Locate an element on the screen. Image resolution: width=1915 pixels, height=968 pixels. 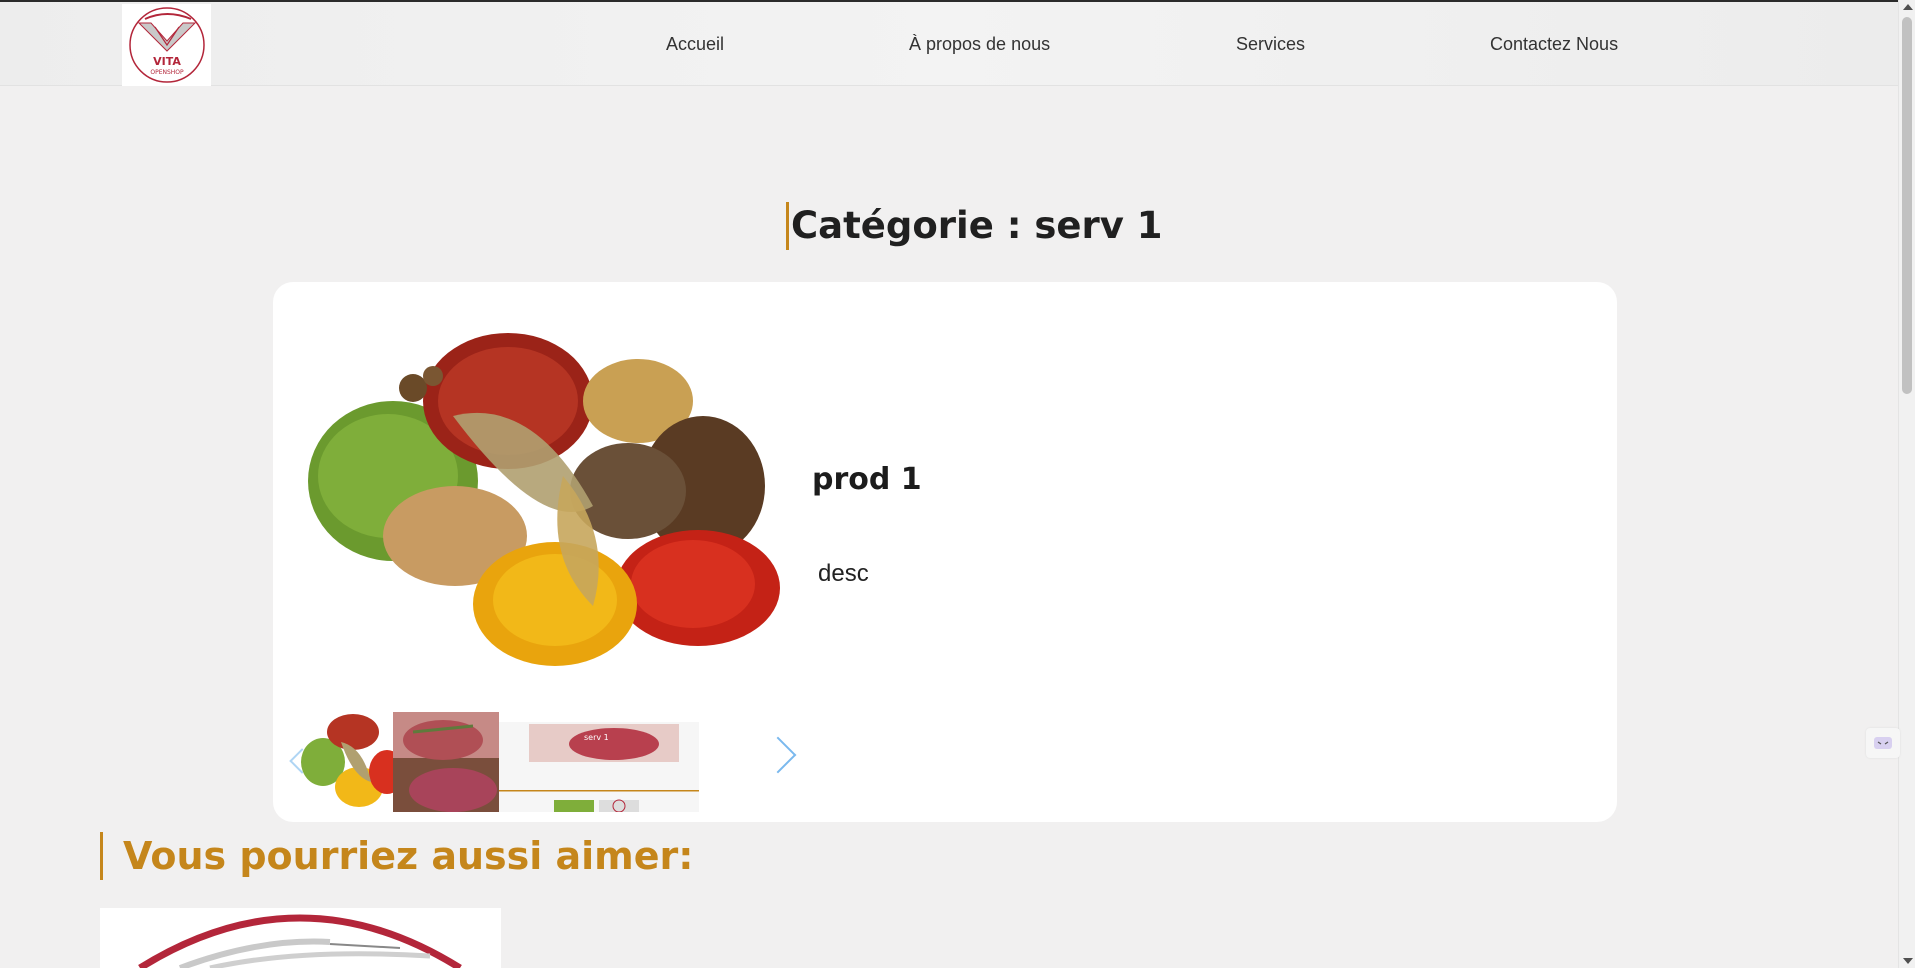
floating-chat-icon is located at coordinates (1883, 743).